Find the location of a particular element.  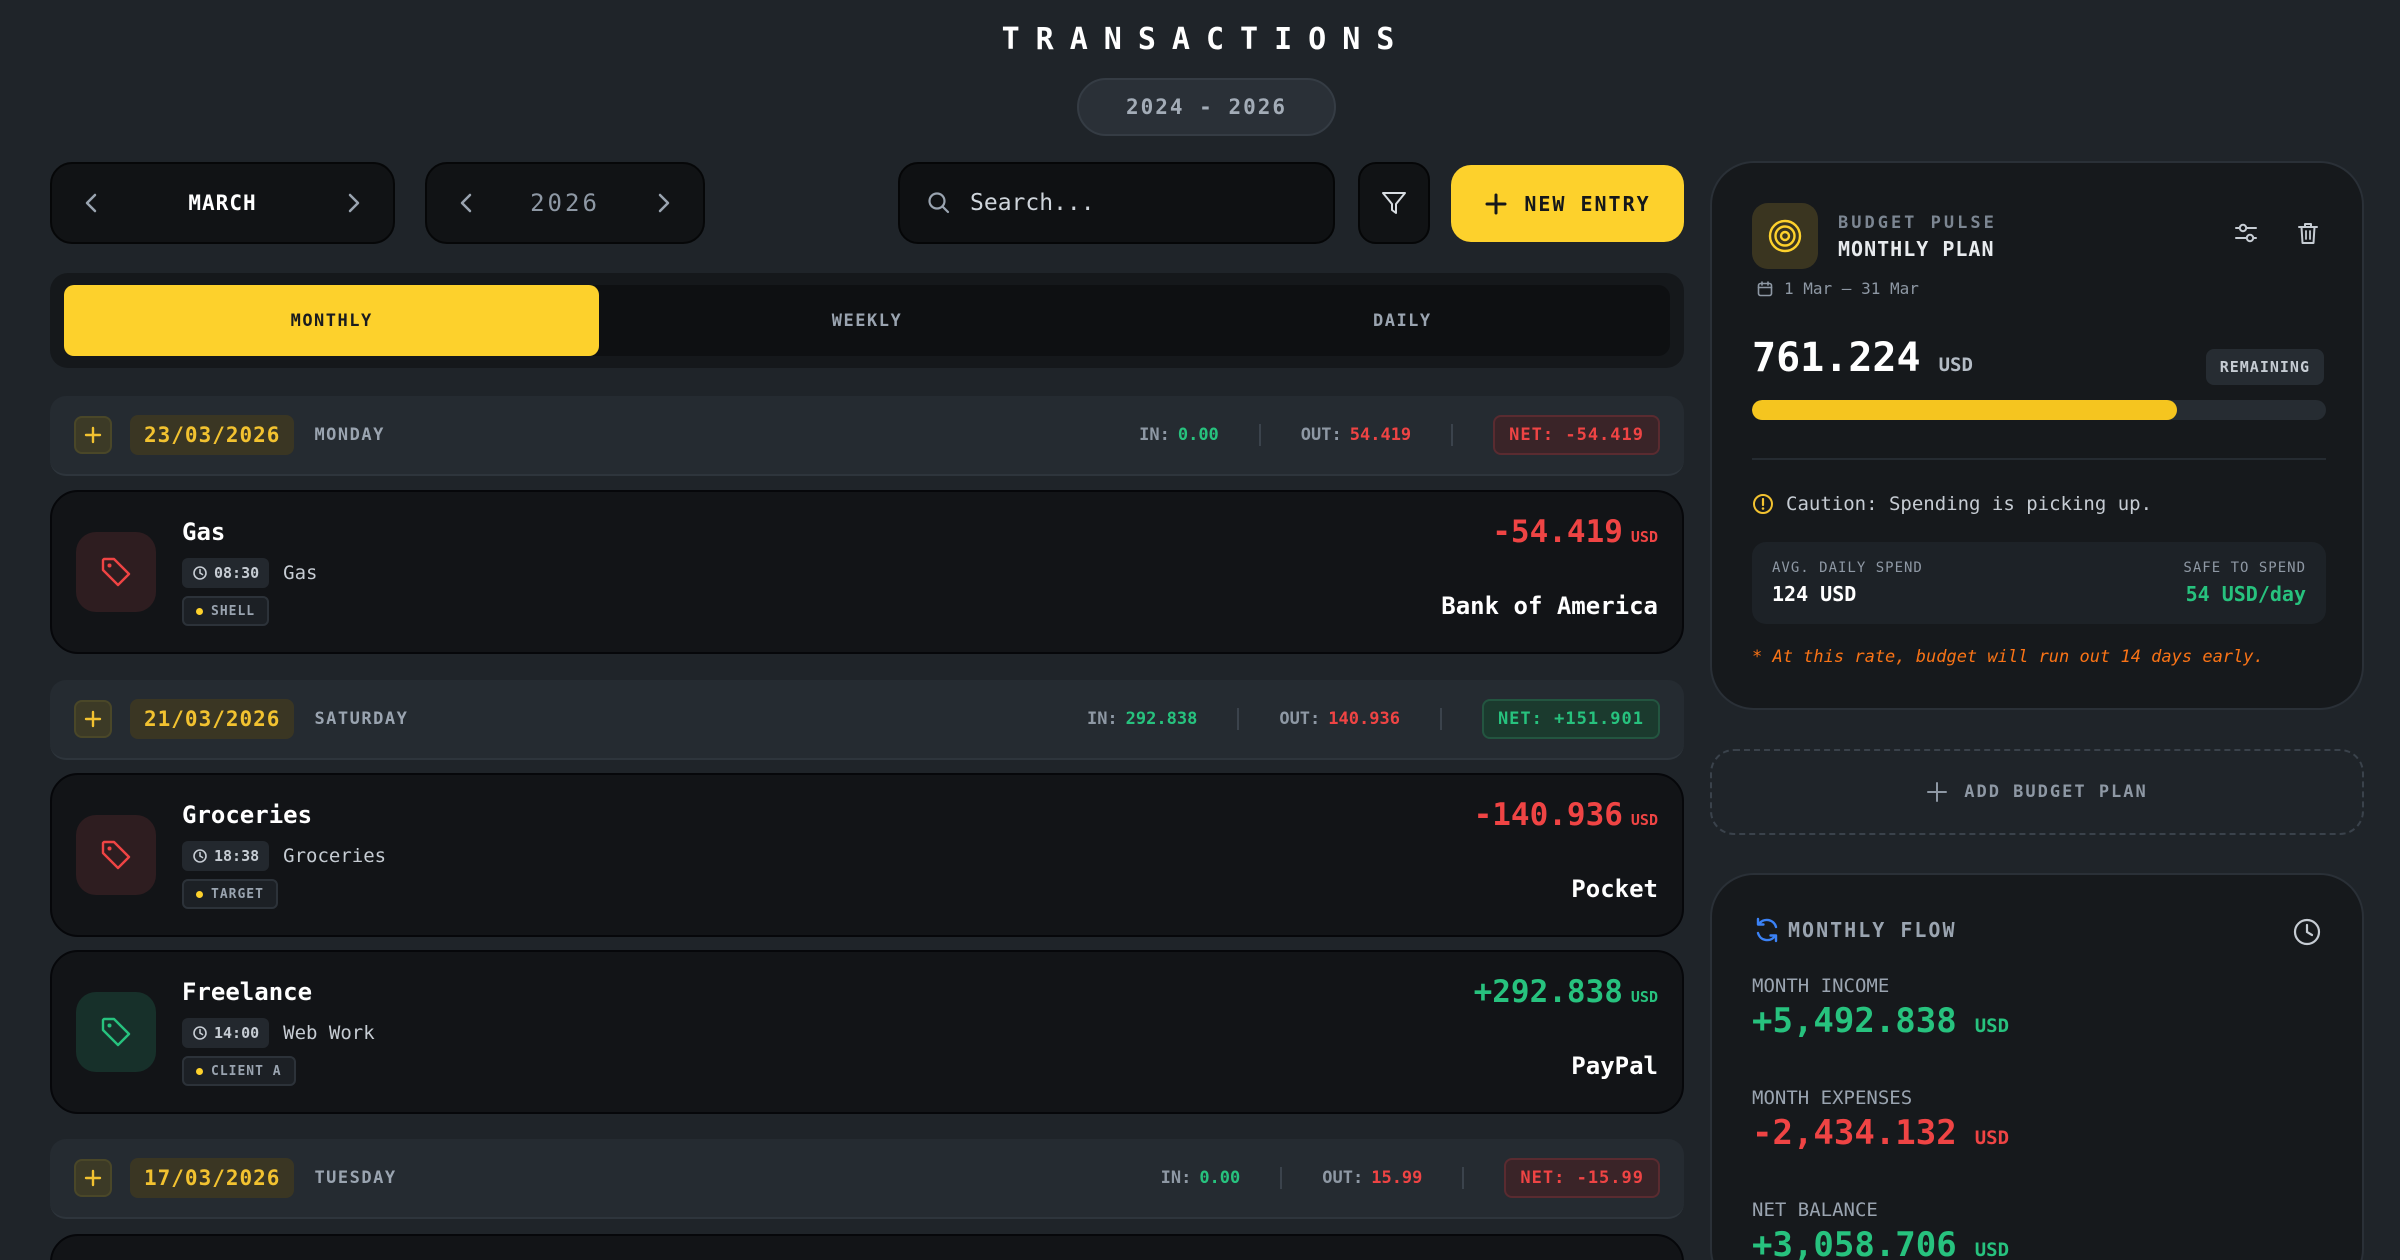

refresh-icon is located at coordinates (1767, 930).